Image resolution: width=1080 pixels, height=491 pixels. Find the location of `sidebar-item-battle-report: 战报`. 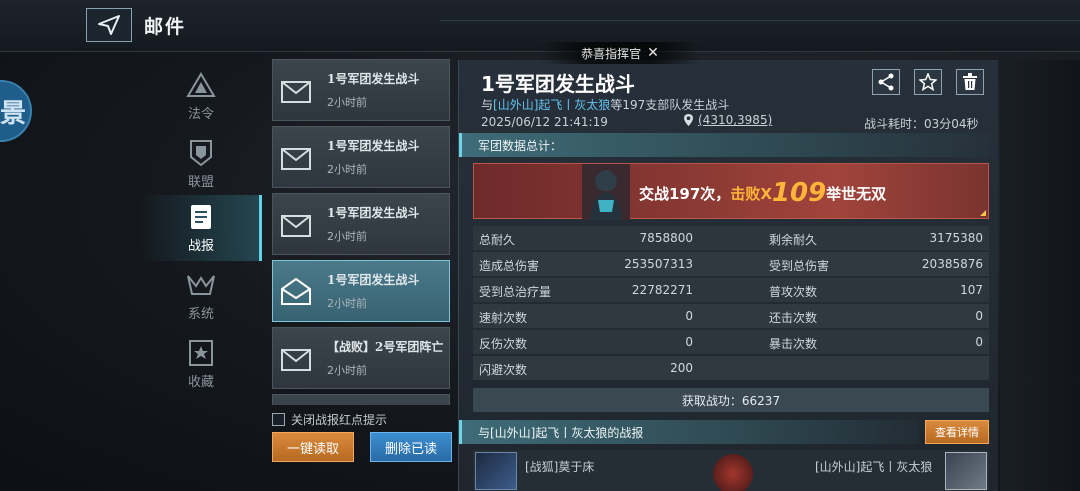

sidebar-item-battle-report: 战报 is located at coordinates (201, 228).